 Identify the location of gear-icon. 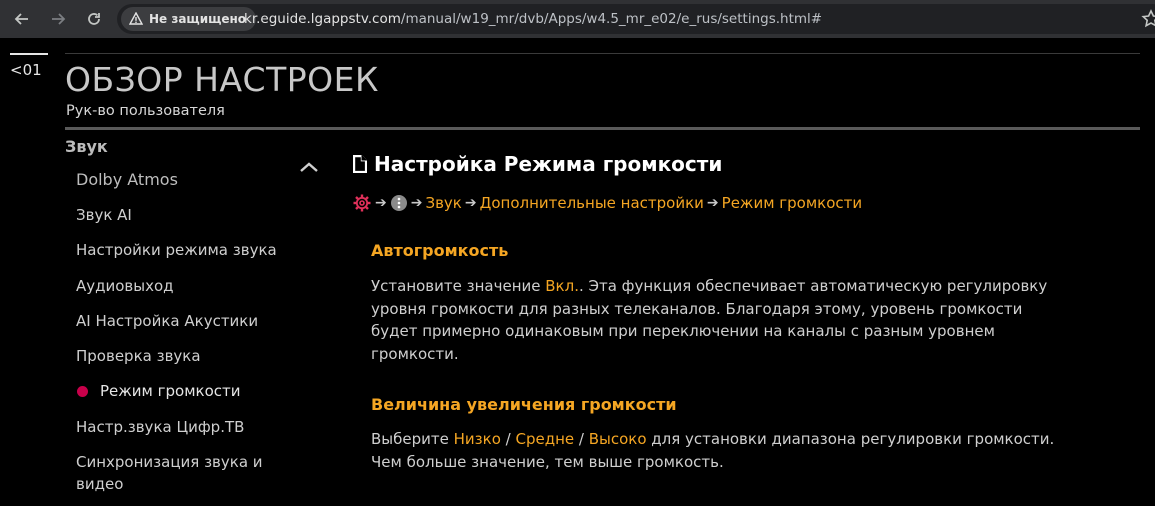
(362, 203).